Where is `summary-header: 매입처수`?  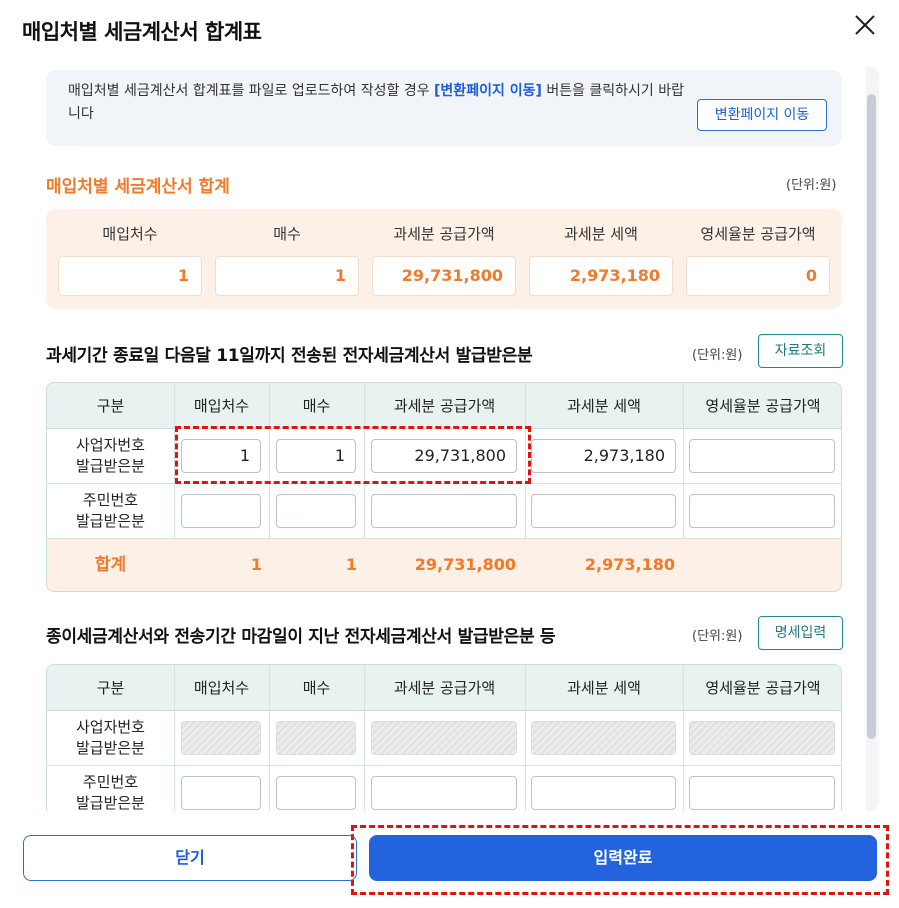
summary-header: 매입처수 is located at coordinates (130, 234).